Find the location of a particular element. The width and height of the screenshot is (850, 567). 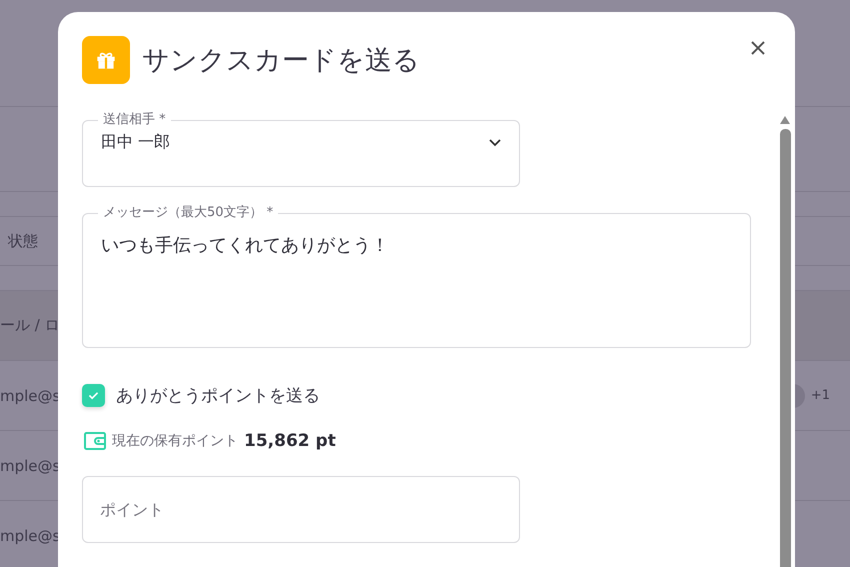

check-icon is located at coordinates (93, 395).